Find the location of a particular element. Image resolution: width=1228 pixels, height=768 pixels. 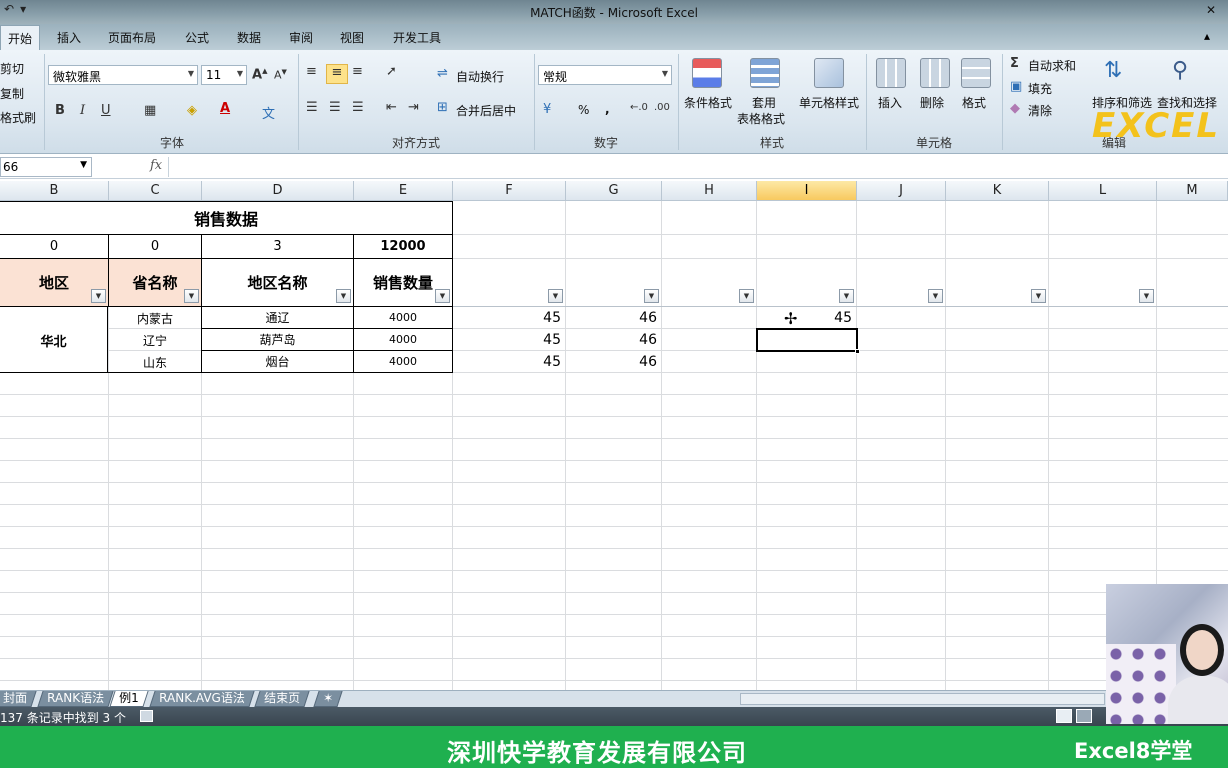

format-painter-button: 格式刷 is located at coordinates (18, 117).